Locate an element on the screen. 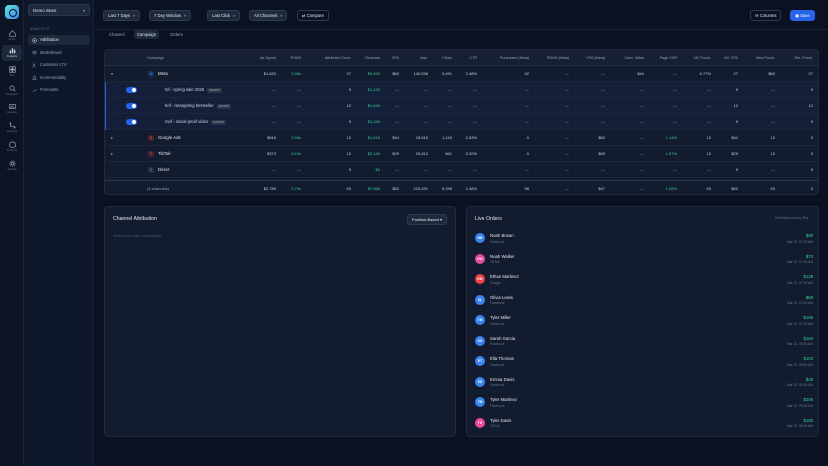 This screenshot has width=828, height=466. columns-button: ☷ Columns is located at coordinates (766, 15).